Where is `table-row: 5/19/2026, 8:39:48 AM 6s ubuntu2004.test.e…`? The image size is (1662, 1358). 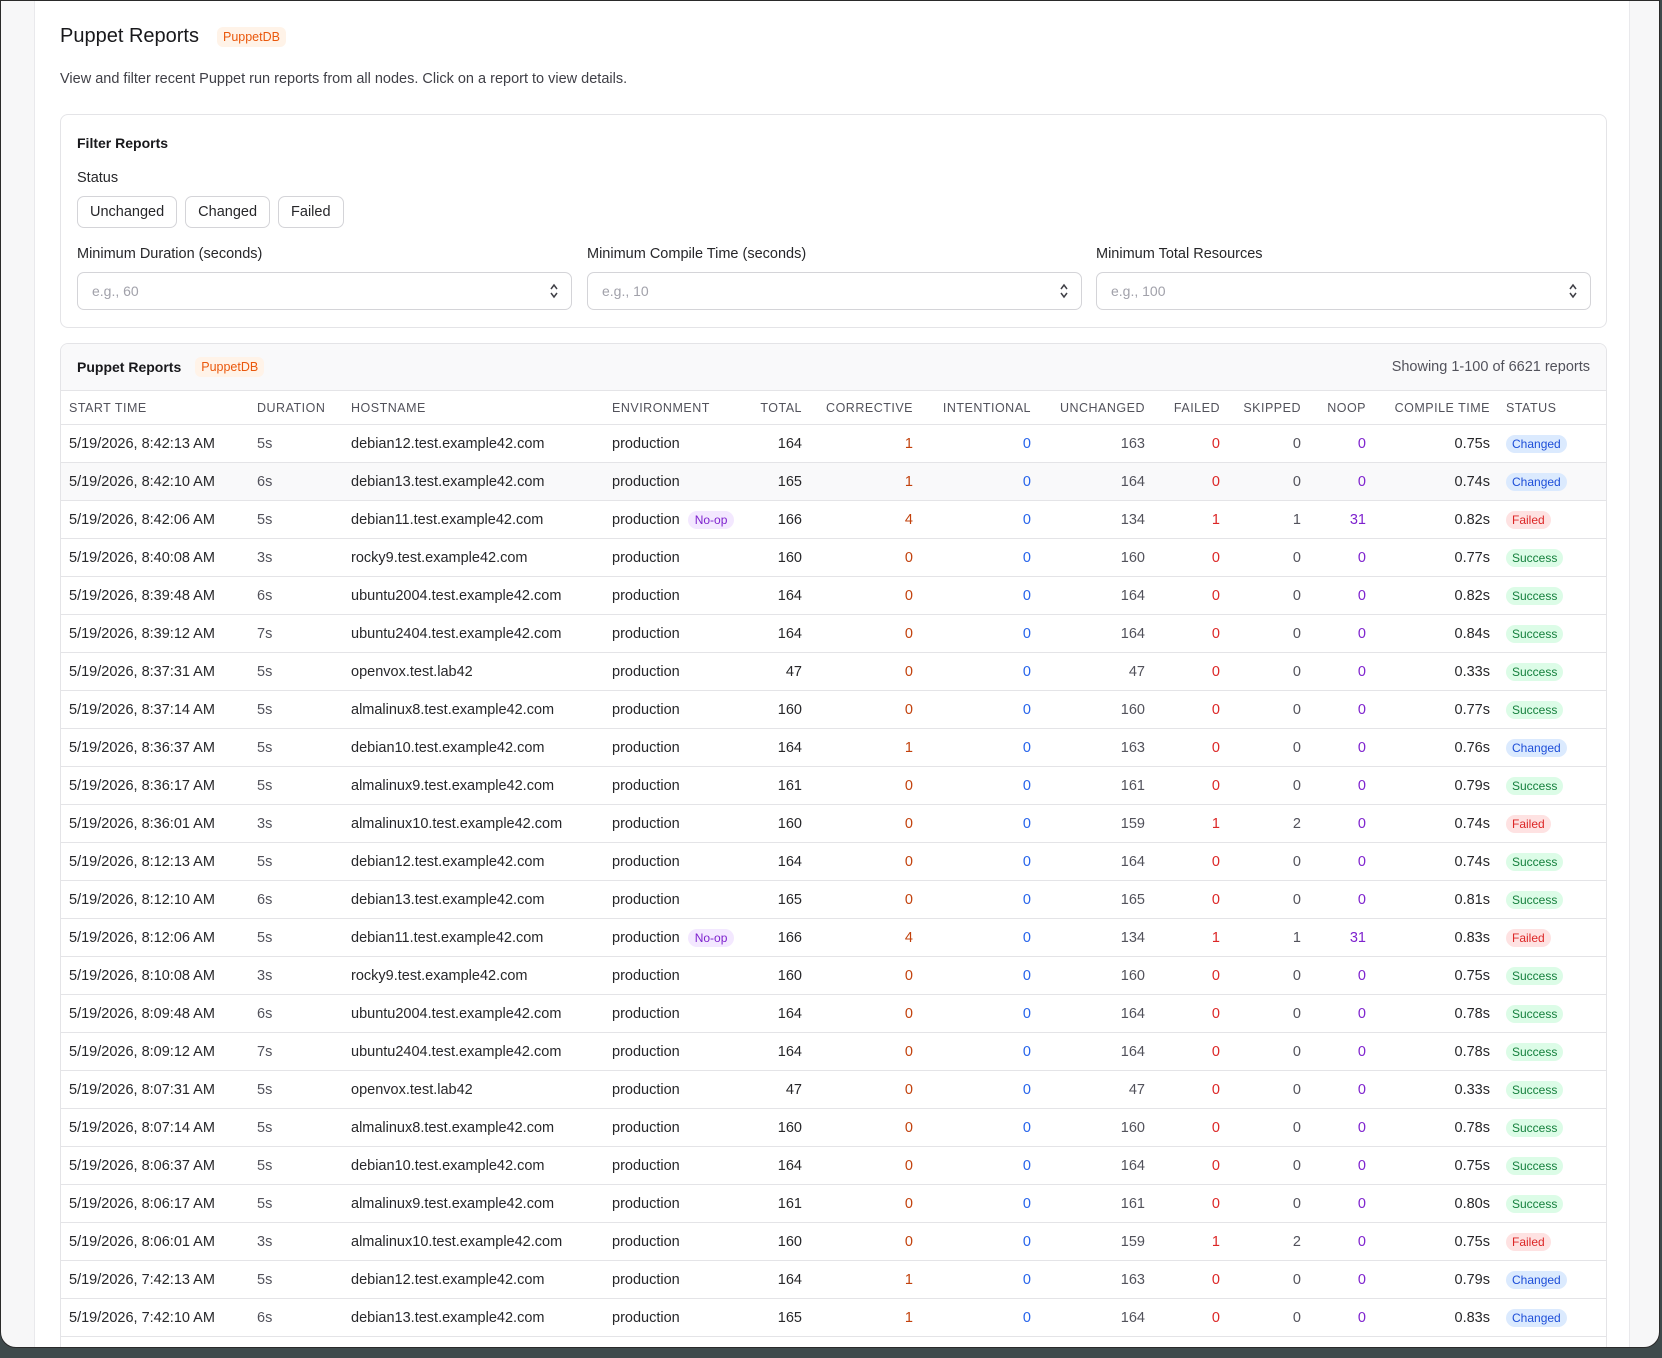 table-row: 5/19/2026, 8:39:48 AM 6s ubuntu2004.test.e… is located at coordinates (833, 595).